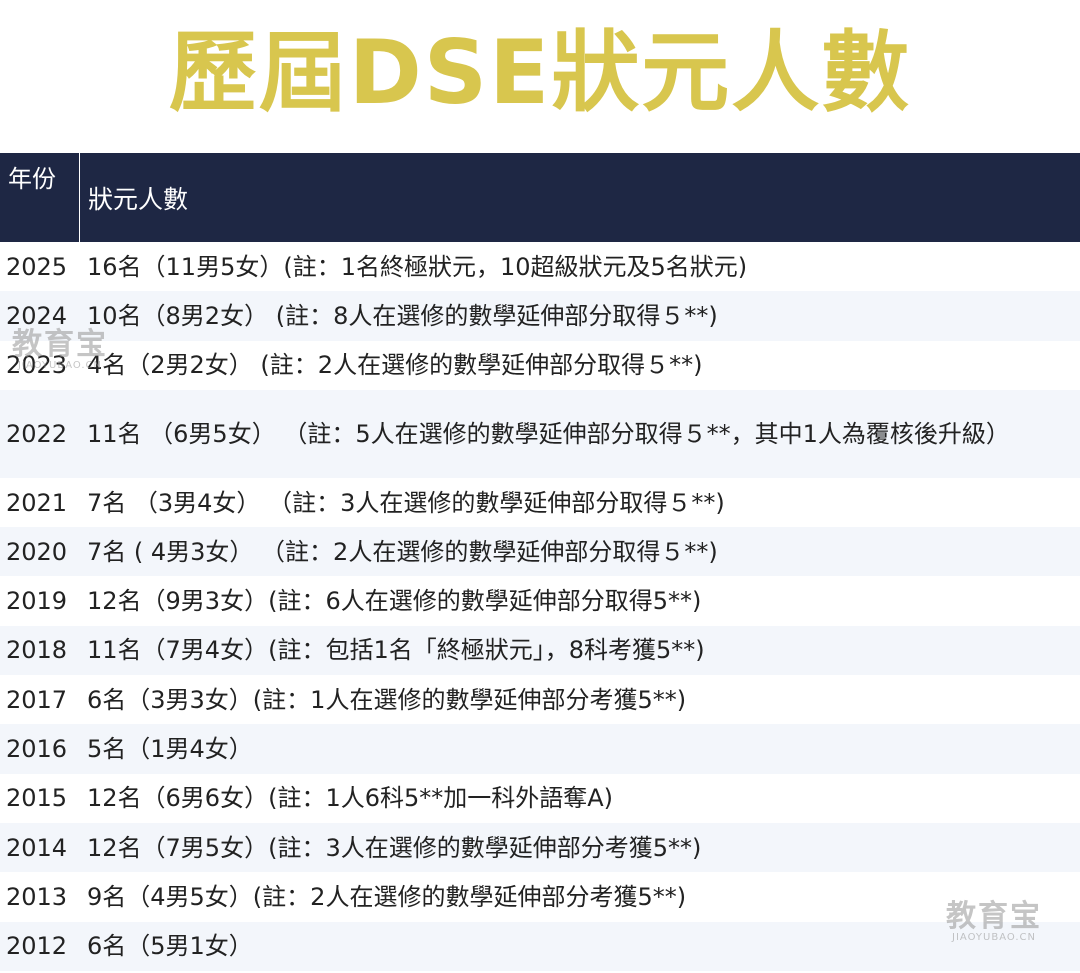 This screenshot has height=973, width=1080. What do you see at coordinates (138, 199) in the screenshot?
I see `header-count: 狀元人數` at bounding box center [138, 199].